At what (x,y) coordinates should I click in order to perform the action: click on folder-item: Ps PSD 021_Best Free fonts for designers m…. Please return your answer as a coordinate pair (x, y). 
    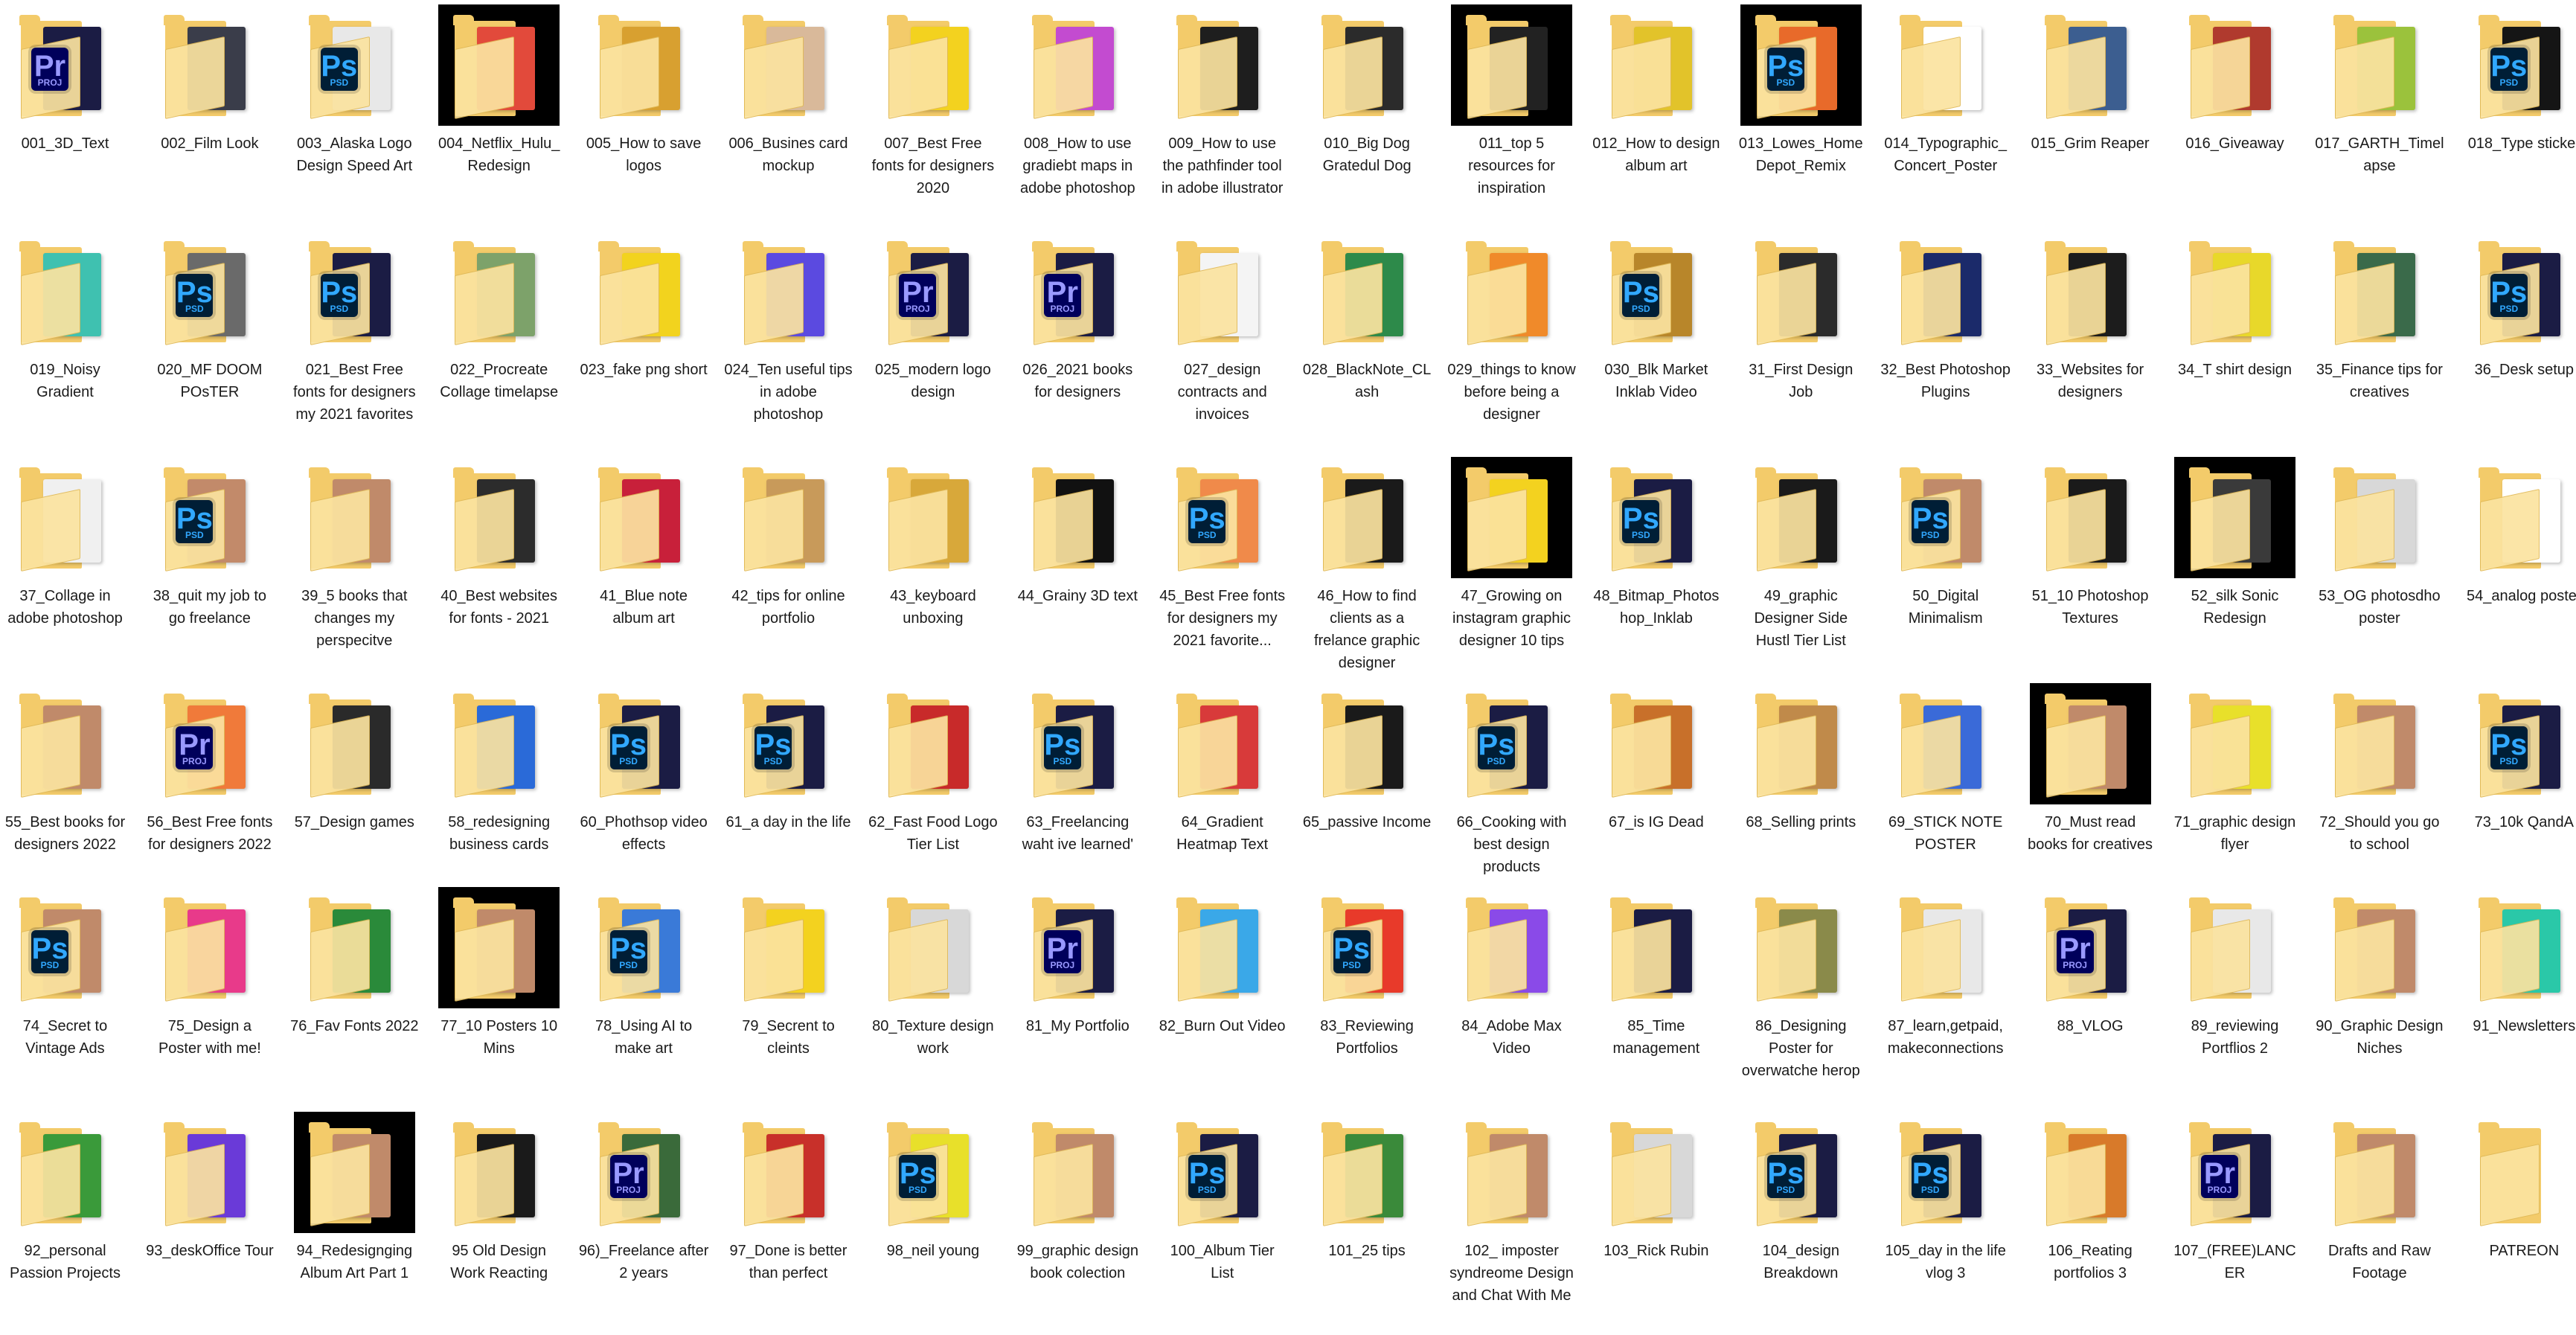
    Looking at the image, I should click on (354, 342).